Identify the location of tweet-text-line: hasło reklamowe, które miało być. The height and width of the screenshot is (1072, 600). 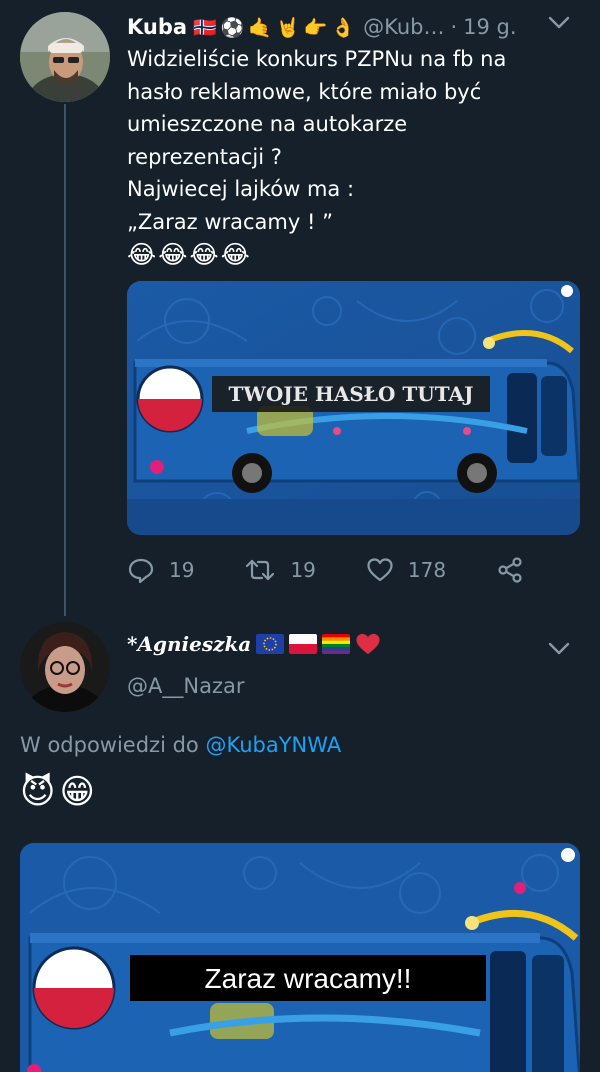
(304, 91).